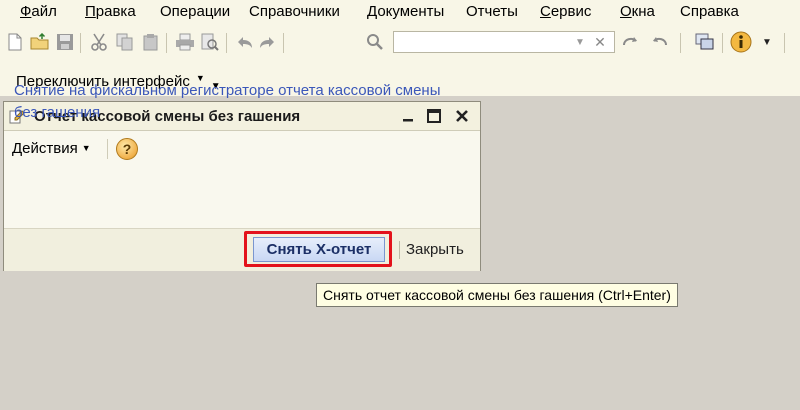 Image resolution: width=800 pixels, height=410 pixels. I want to click on actions-separator, so click(107, 149).